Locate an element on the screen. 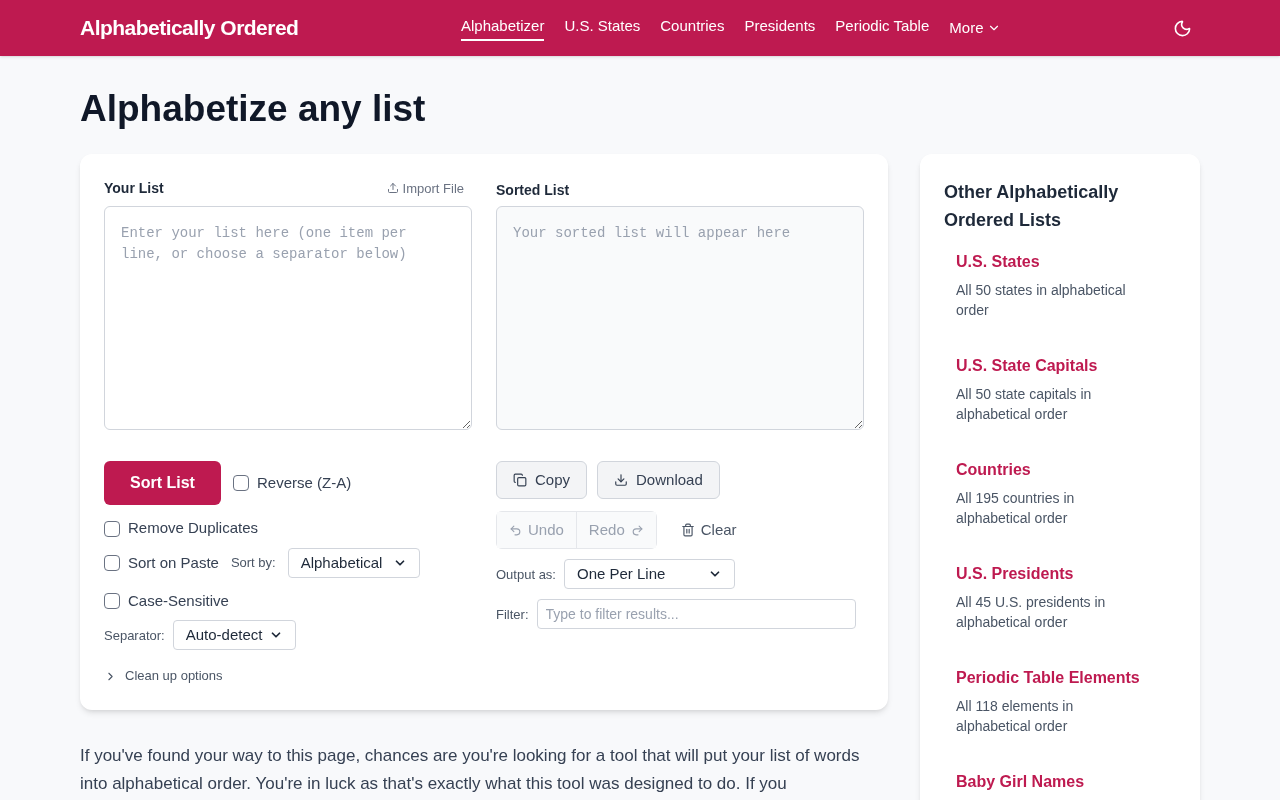  input-field: Enter your list here (one item per line, or choose a separator below) is located at coordinates (288, 318).